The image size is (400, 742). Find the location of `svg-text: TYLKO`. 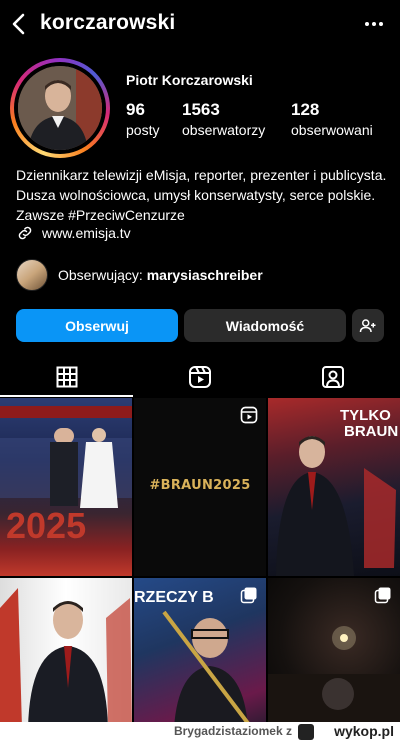

svg-text: TYLKO is located at coordinates (365, 415).